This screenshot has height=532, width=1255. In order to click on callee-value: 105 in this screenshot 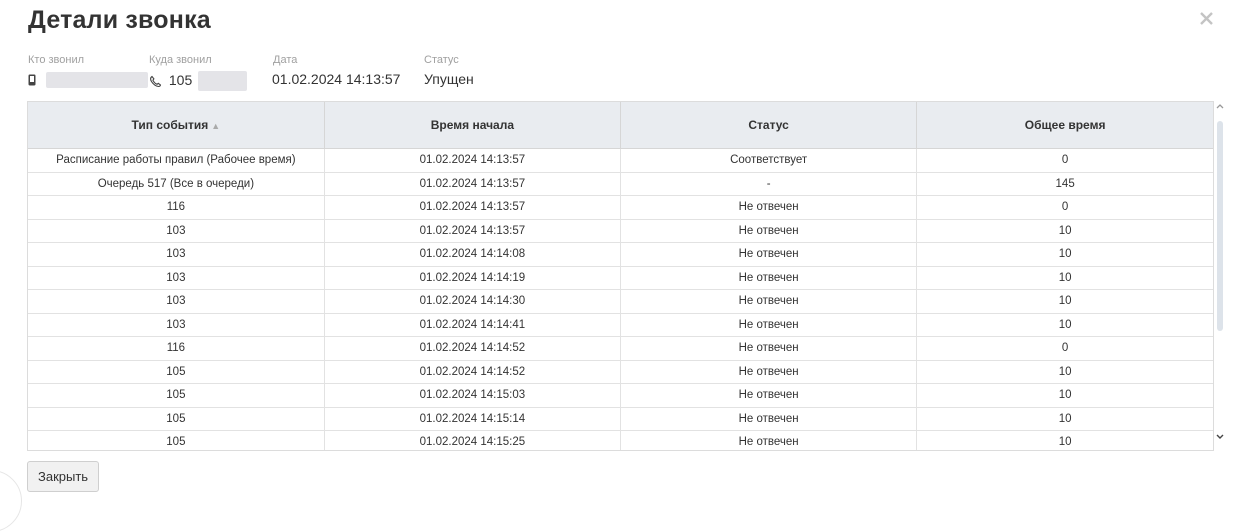, I will do `click(198, 81)`.